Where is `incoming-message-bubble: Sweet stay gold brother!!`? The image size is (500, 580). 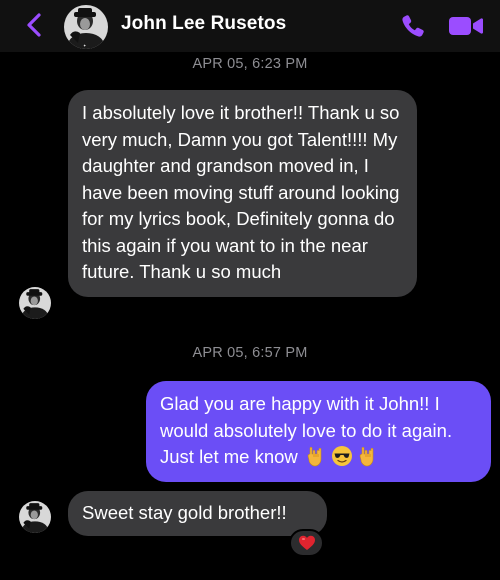 incoming-message-bubble: Sweet stay gold brother!! is located at coordinates (197, 513).